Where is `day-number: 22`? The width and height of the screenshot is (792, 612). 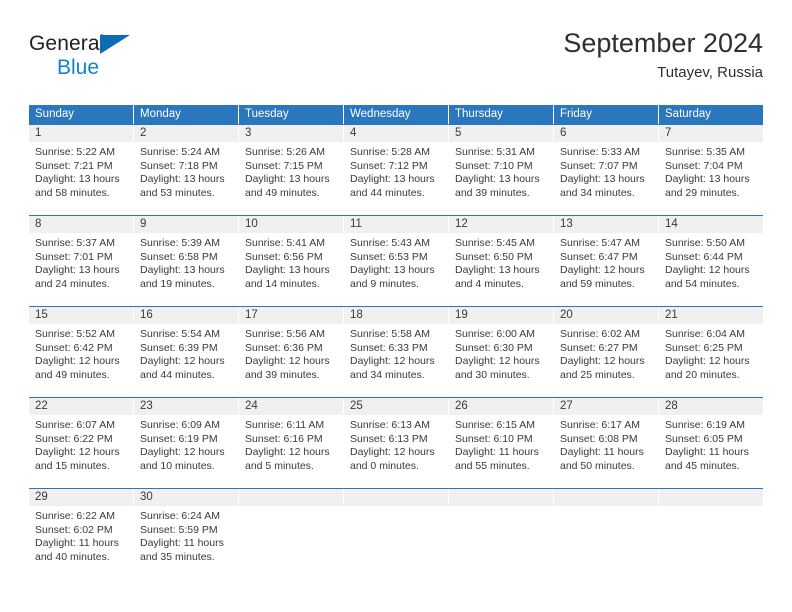
day-number: 22 is located at coordinates (81, 406).